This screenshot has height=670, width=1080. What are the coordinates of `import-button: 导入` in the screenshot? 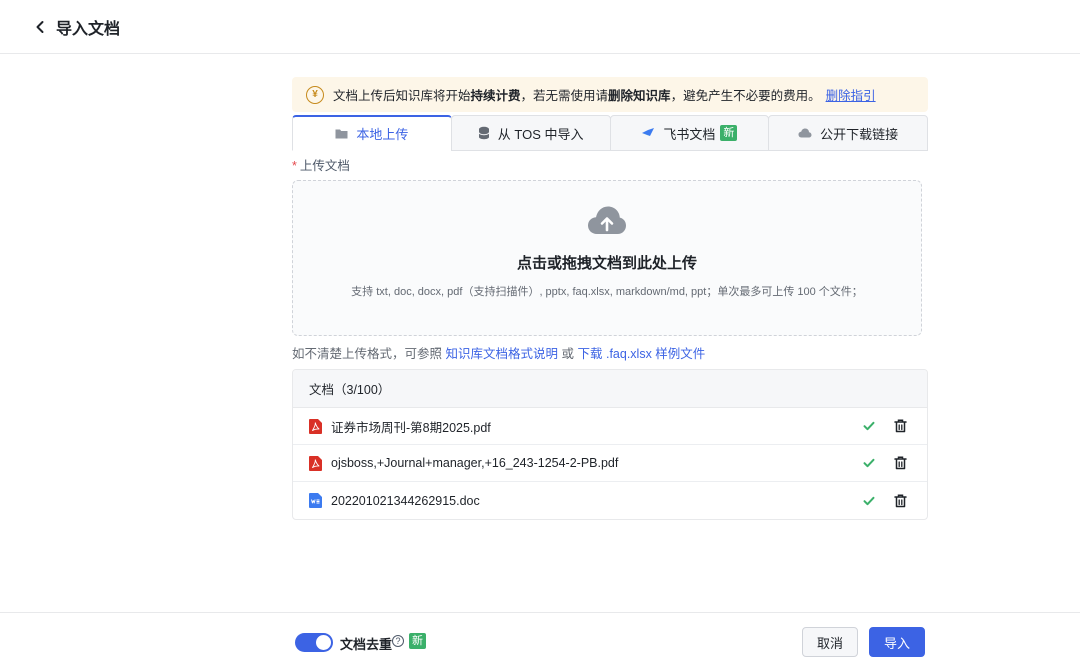 It's located at (897, 642).